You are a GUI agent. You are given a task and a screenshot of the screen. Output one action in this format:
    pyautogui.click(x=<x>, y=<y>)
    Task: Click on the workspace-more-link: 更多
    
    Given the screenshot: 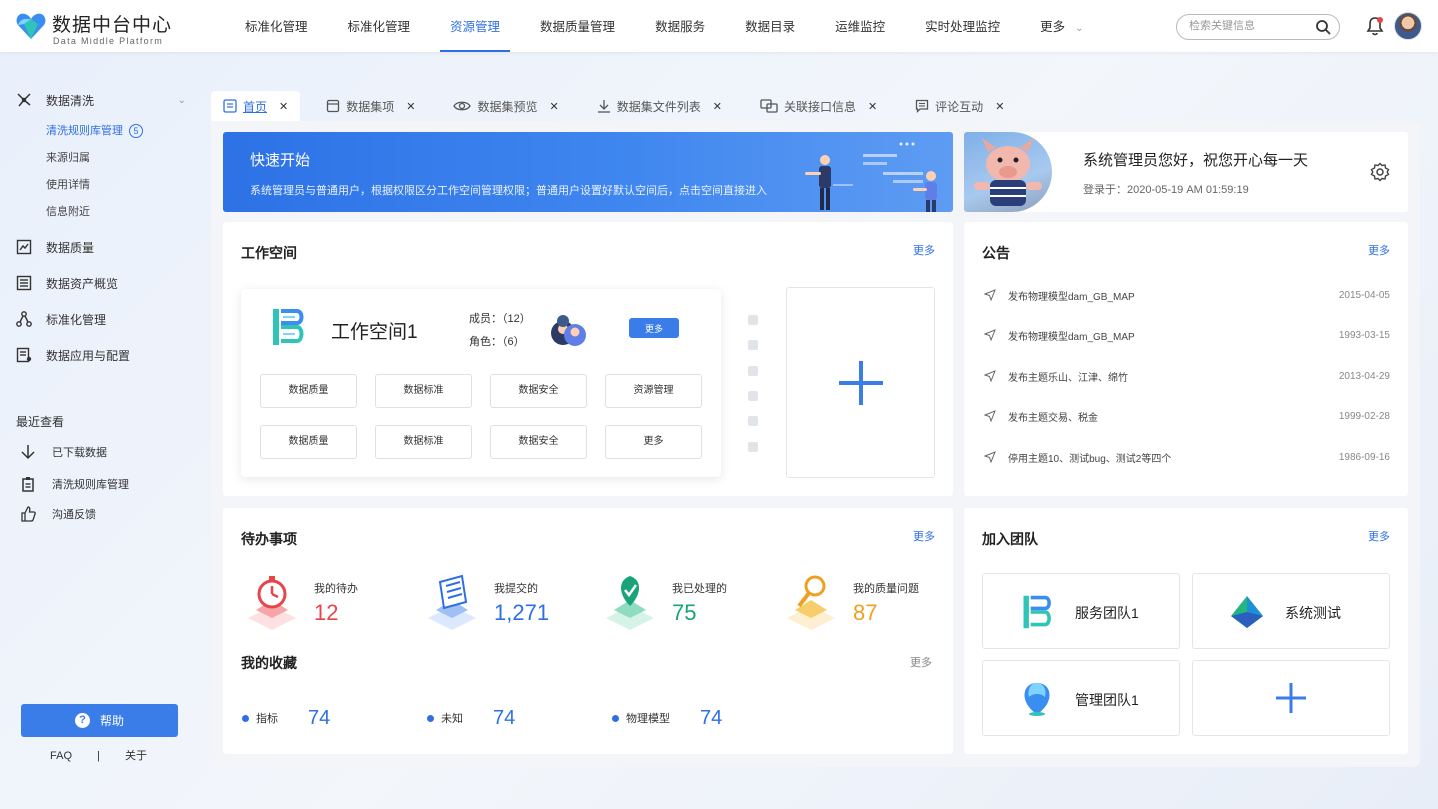 What is the action you would take?
    pyautogui.click(x=924, y=250)
    